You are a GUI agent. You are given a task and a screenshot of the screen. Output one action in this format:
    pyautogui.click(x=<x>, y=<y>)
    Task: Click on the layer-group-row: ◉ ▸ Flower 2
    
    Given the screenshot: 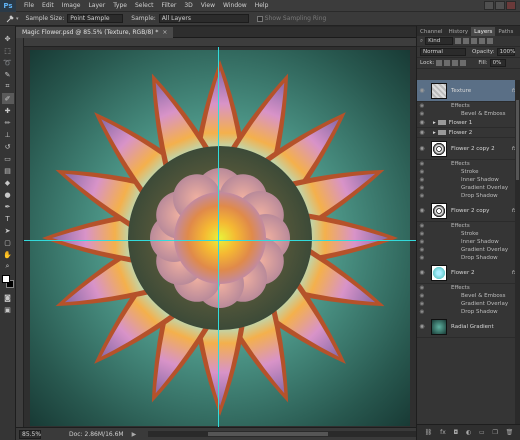 What is the action you would take?
    pyautogui.click(x=468, y=133)
    